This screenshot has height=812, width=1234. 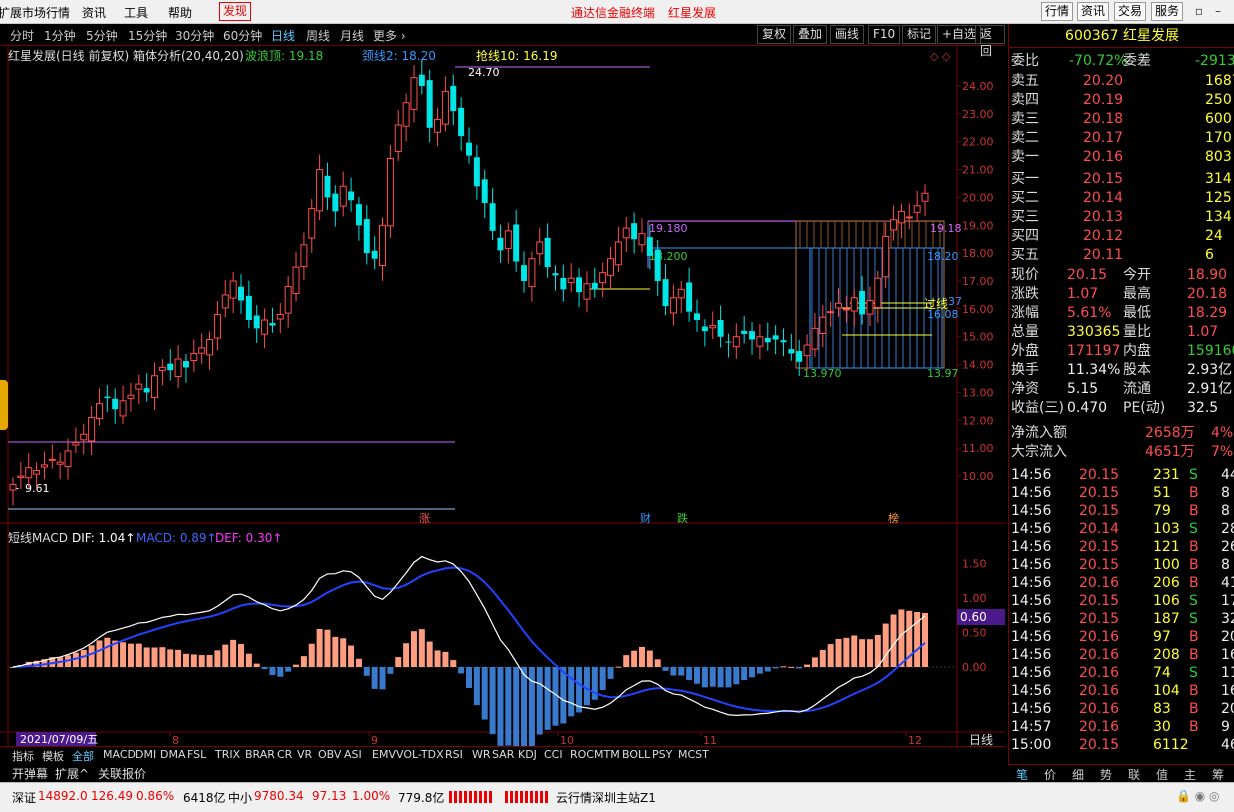 What do you see at coordinates (83, 756) in the screenshot?
I see `indicator-tab: 全部` at bounding box center [83, 756].